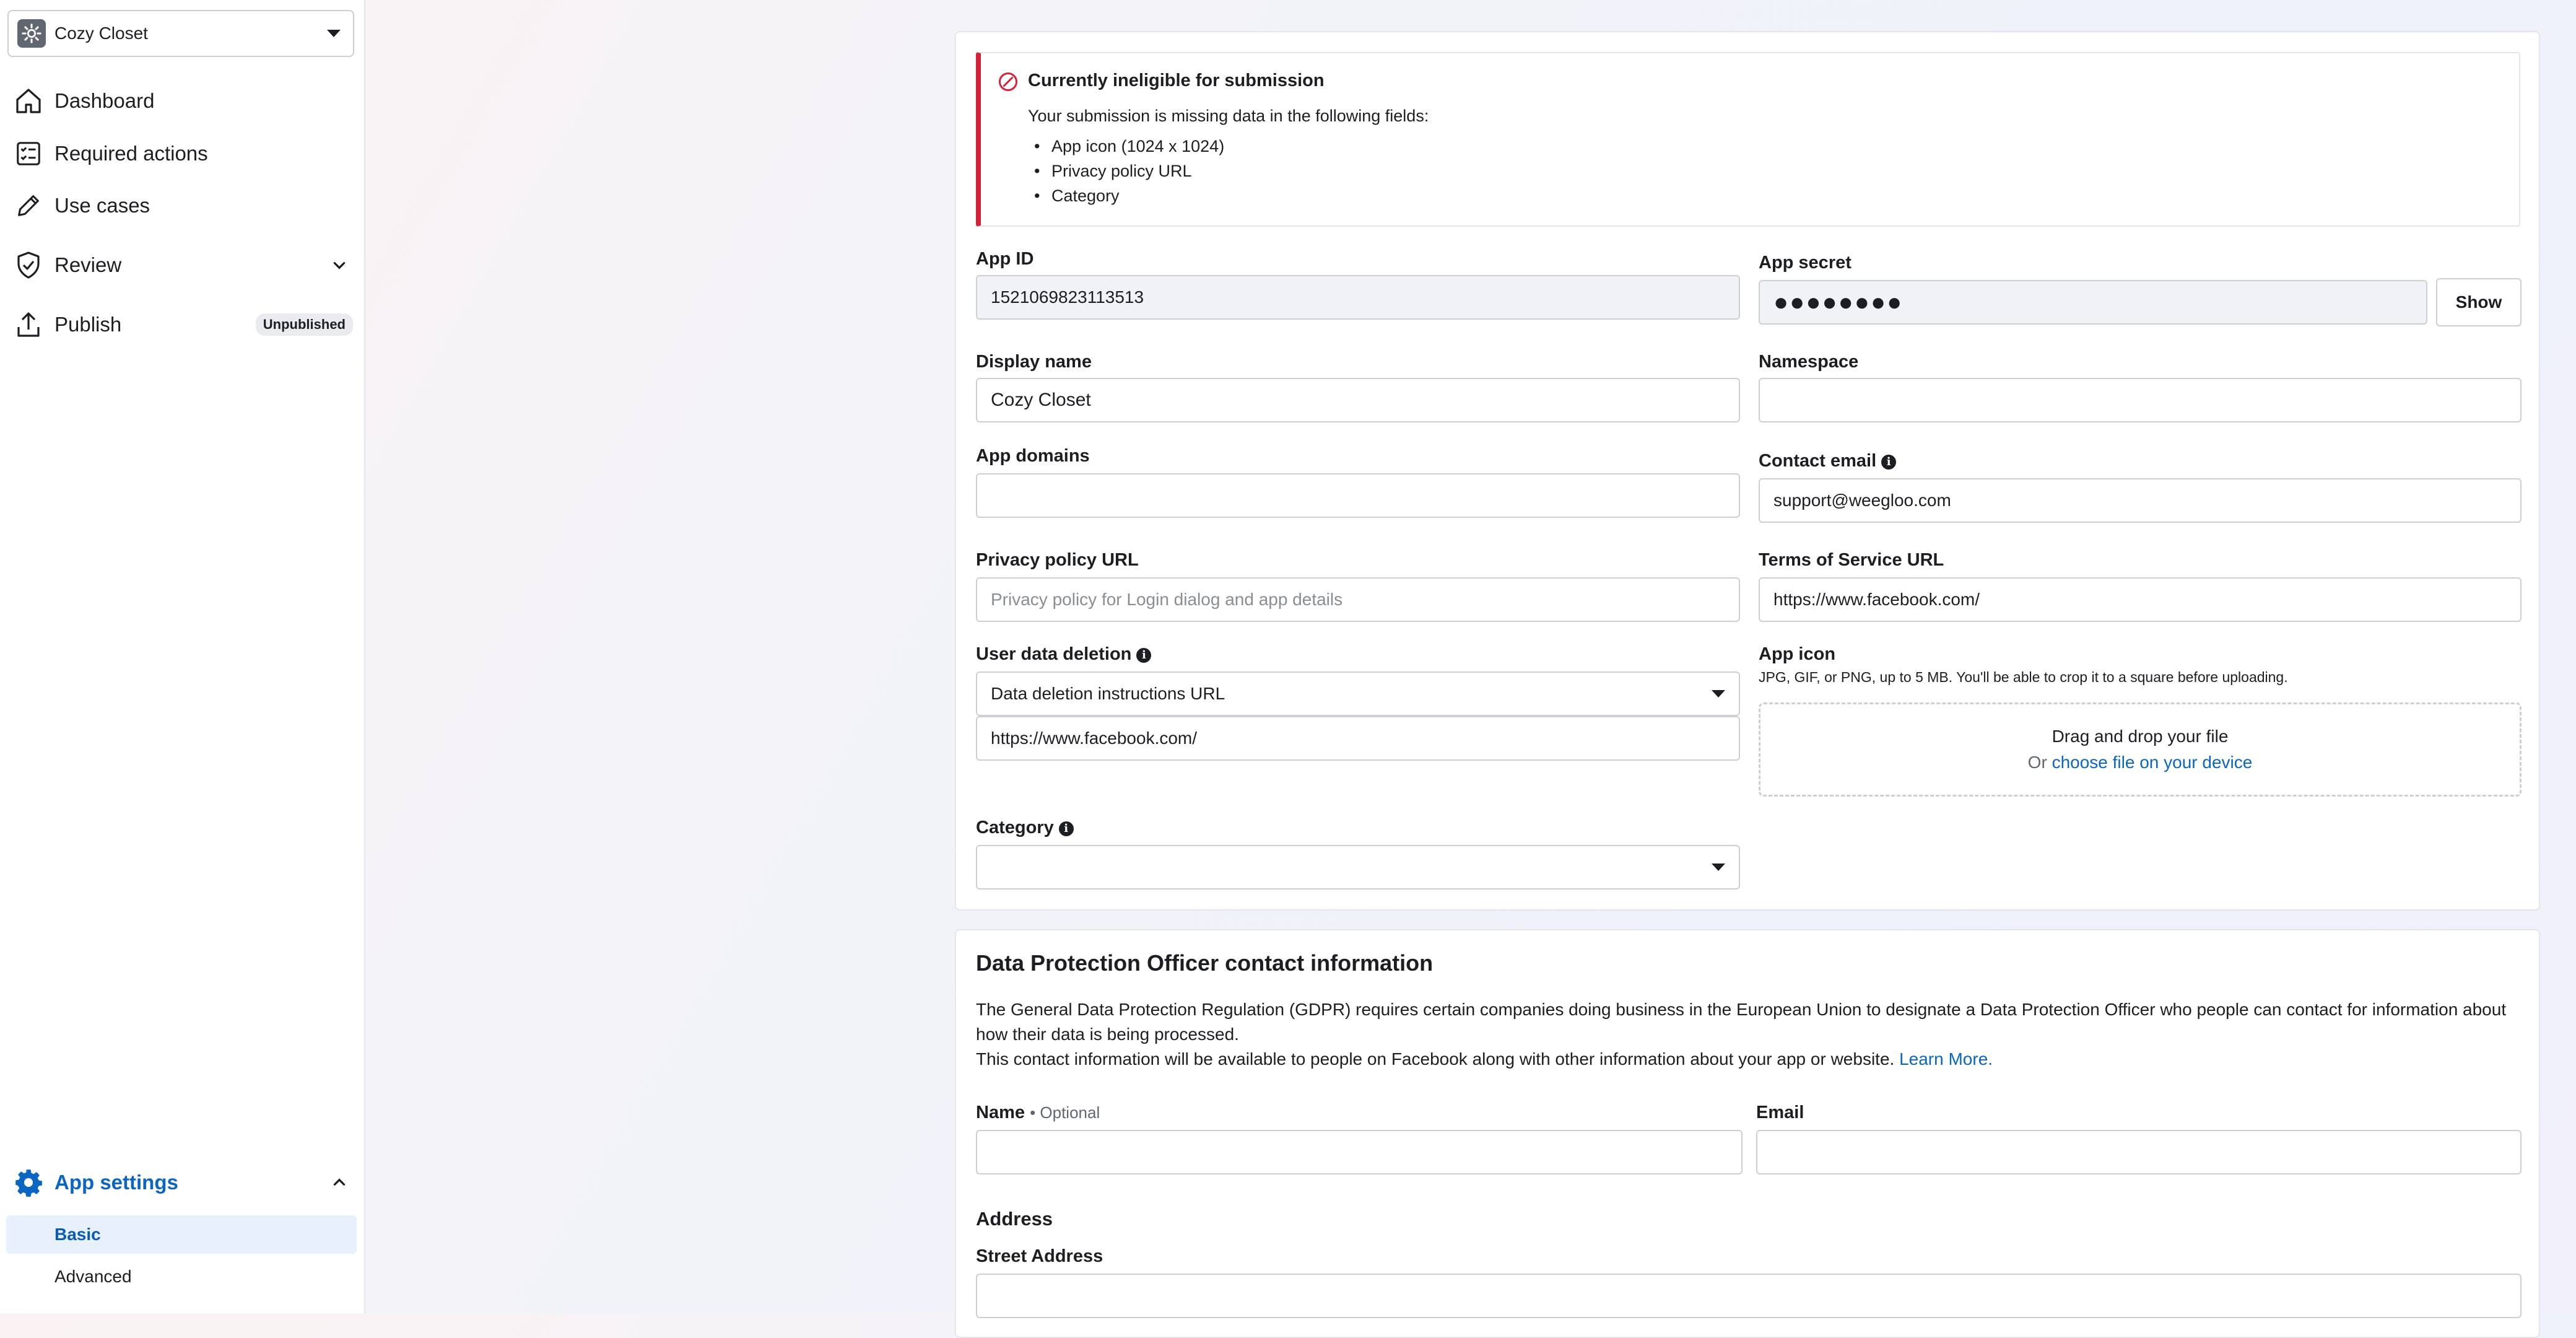 Image resolution: width=2576 pixels, height=1338 pixels. Describe the element at coordinates (1054, 654) in the screenshot. I see `user-data-deletion-label-text: User data deletion` at that location.